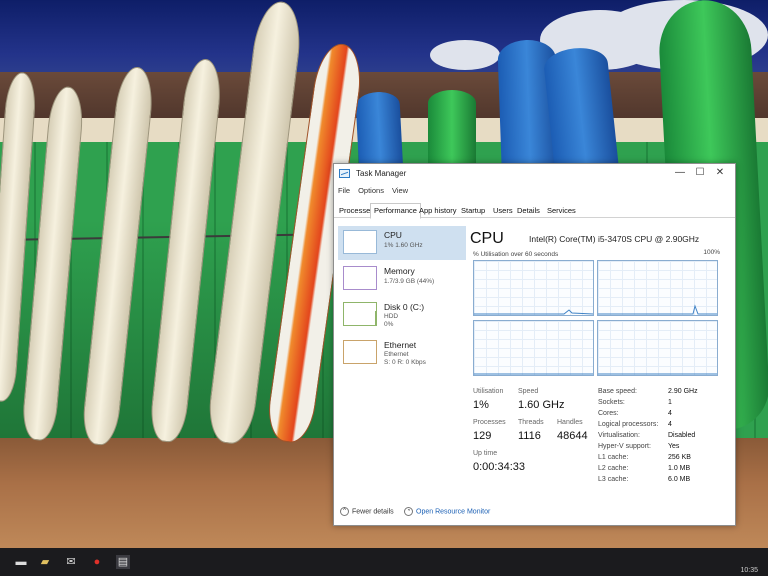 The image size is (768, 576). Describe the element at coordinates (403, 245) in the screenshot. I see `resource-detail: 1% 1.60 GHz` at that location.